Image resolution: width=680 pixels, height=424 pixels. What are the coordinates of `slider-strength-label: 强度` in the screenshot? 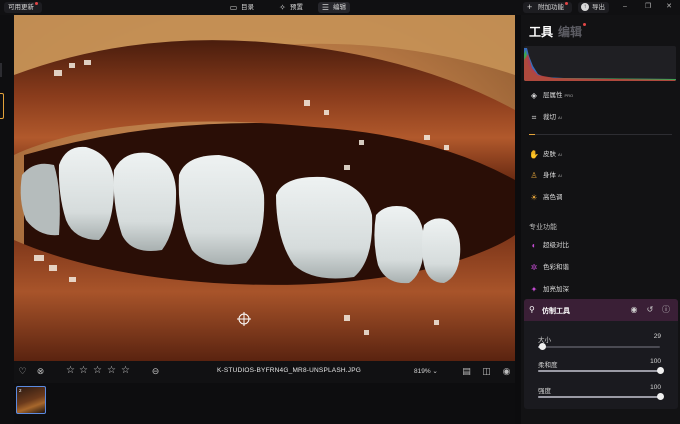 It's located at (544, 391).